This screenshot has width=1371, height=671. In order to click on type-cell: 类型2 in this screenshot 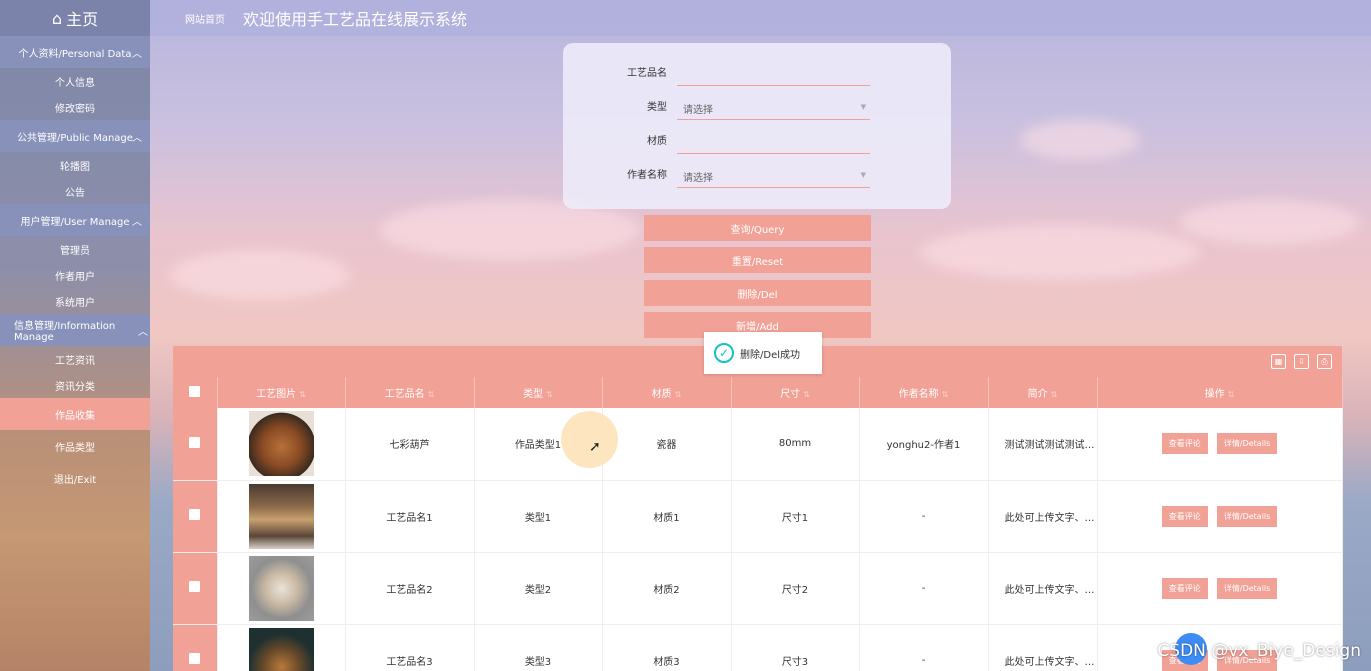, I will do `click(538, 588)`.